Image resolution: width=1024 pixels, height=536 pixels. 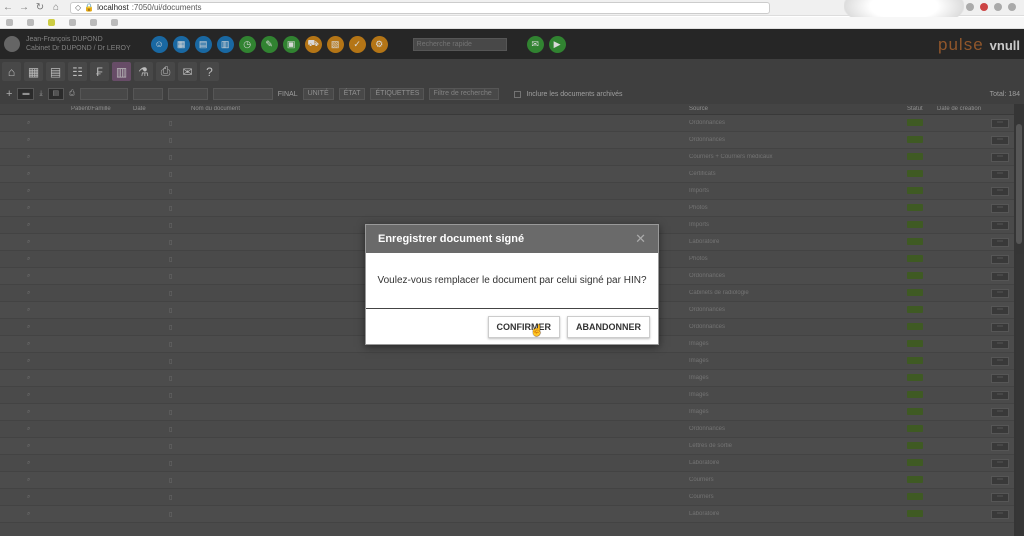 I want to click on back-icon: ←, so click(x=8, y=7).